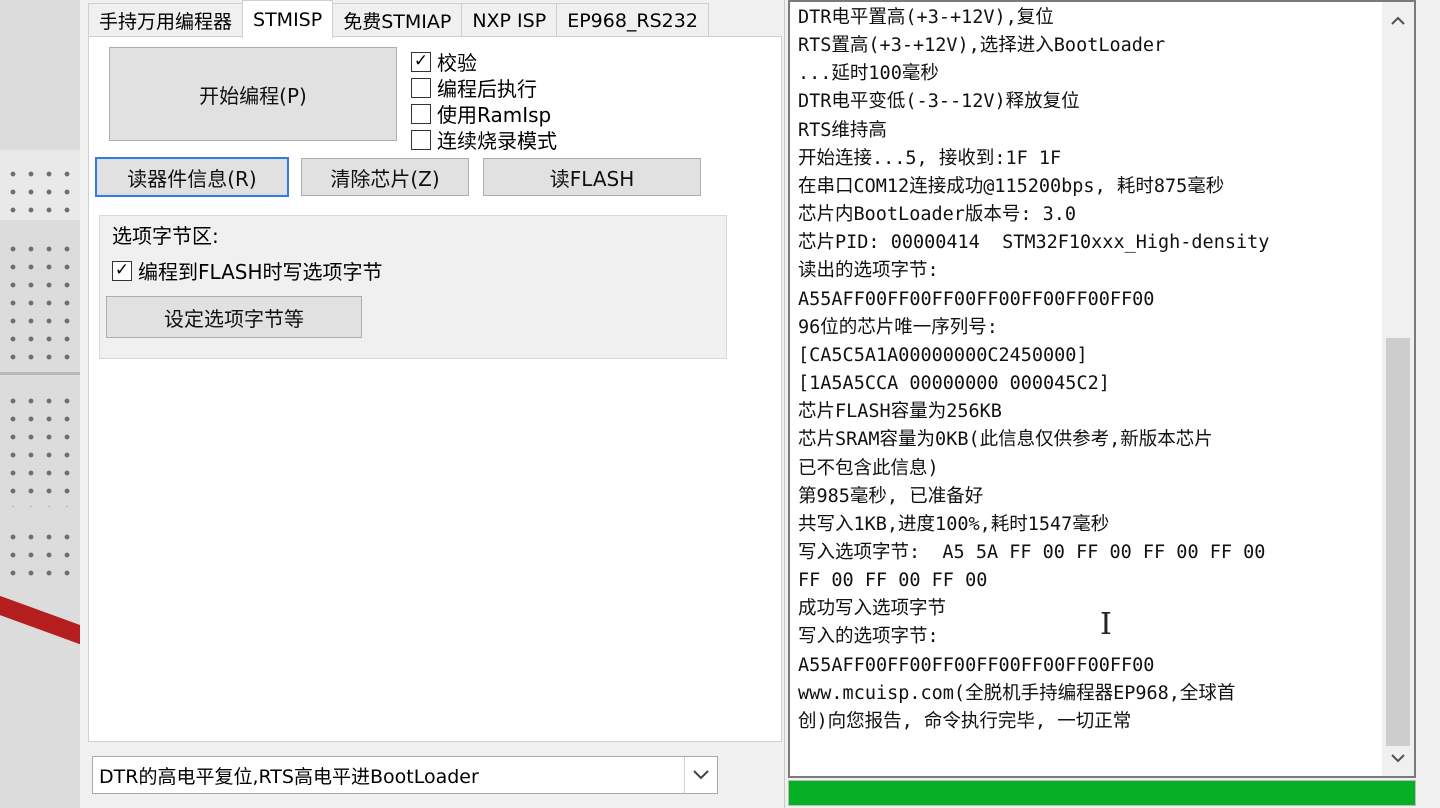  What do you see at coordinates (898, 327) in the screenshot?
I see `log-line: 96位的芯片唯一序列号:` at bounding box center [898, 327].